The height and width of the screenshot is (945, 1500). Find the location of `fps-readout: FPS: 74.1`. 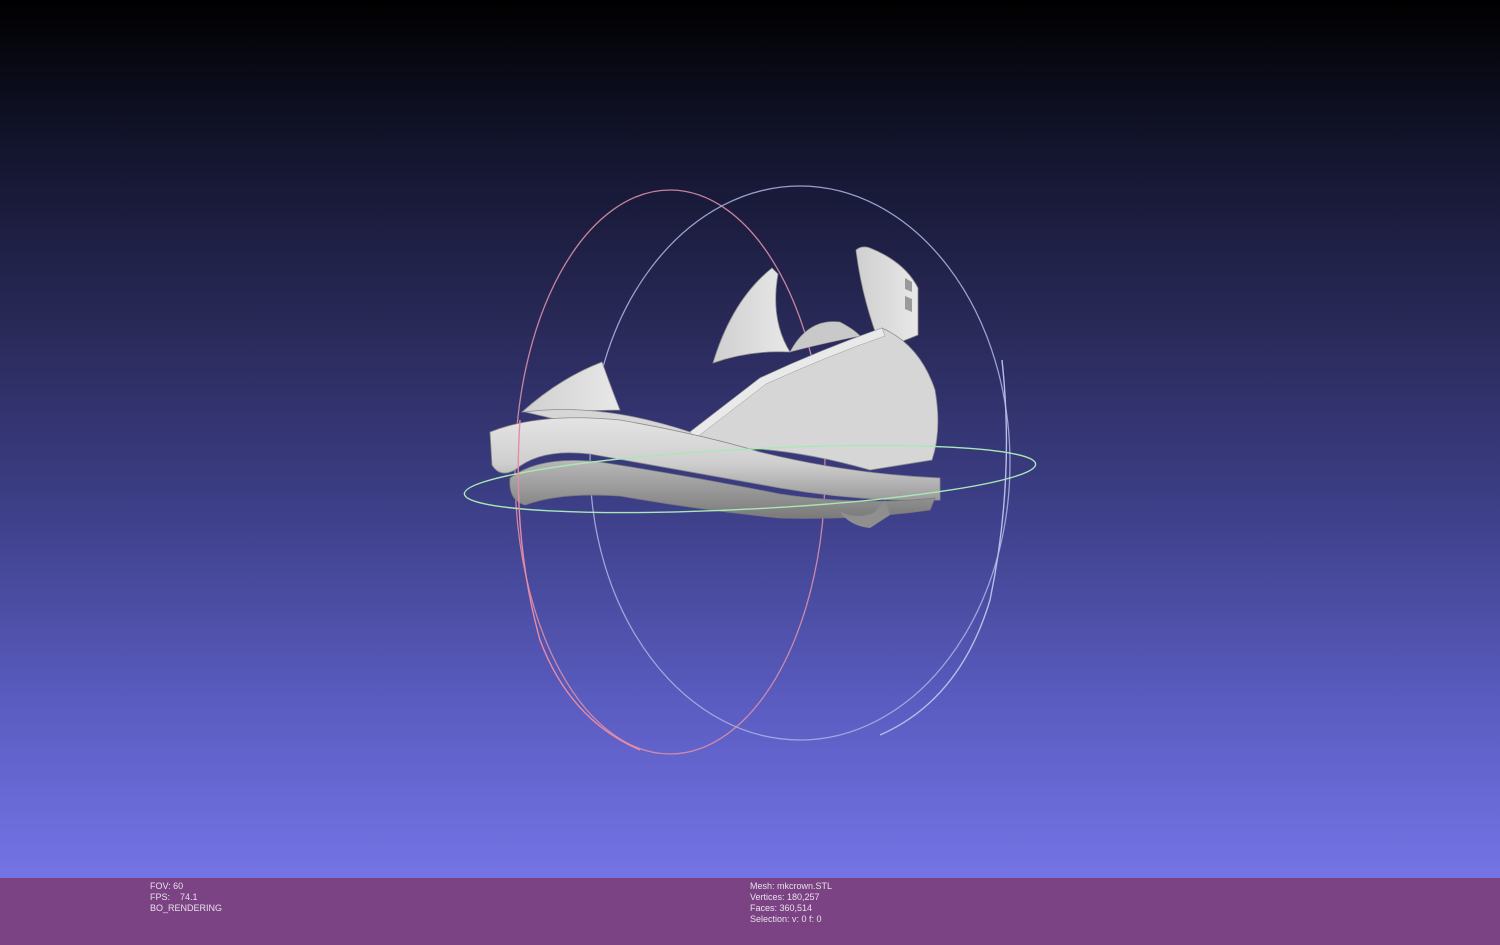

fps-readout: FPS: 74.1 is located at coordinates (174, 897).